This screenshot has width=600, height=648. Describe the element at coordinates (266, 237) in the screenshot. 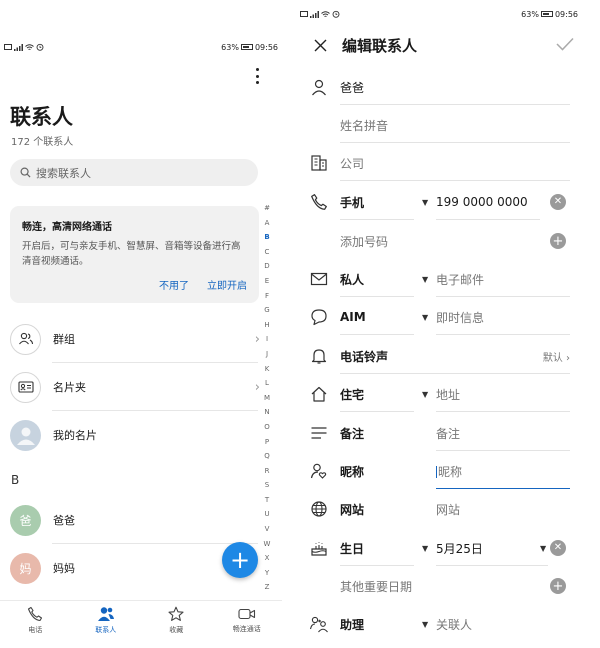

I see `alphabet-letter: B` at that location.